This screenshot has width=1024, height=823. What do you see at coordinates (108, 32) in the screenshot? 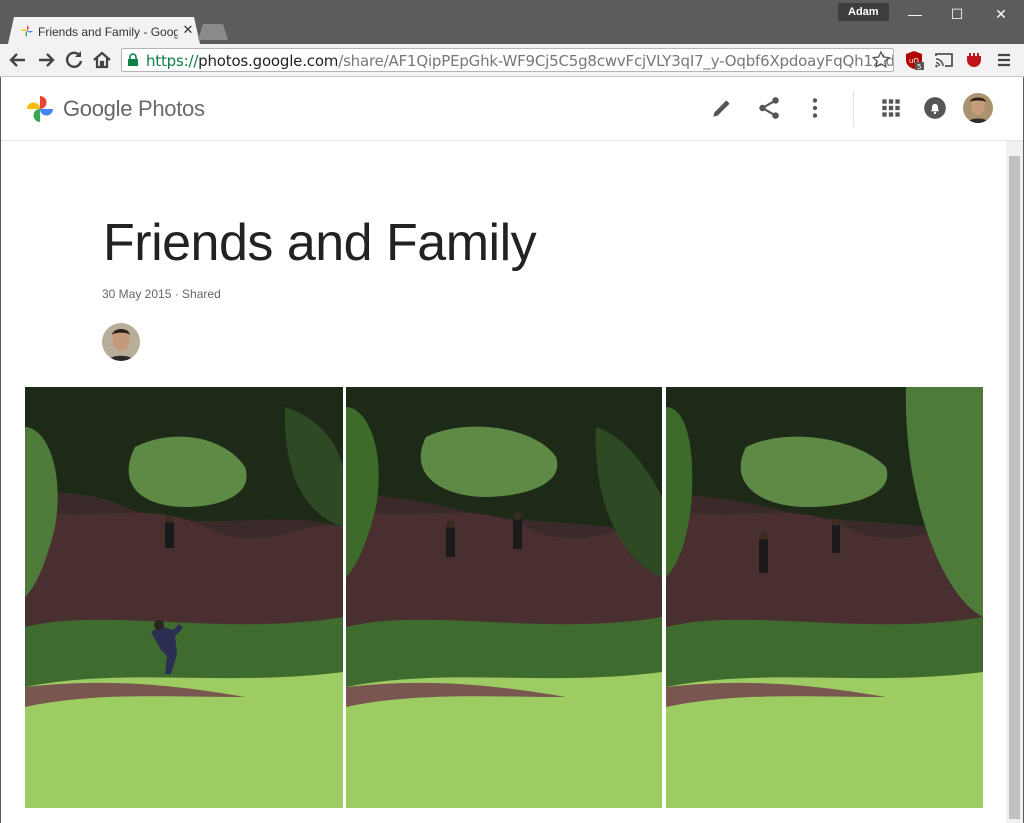
I see `tab-title: Friends and Family - Goog` at bounding box center [108, 32].